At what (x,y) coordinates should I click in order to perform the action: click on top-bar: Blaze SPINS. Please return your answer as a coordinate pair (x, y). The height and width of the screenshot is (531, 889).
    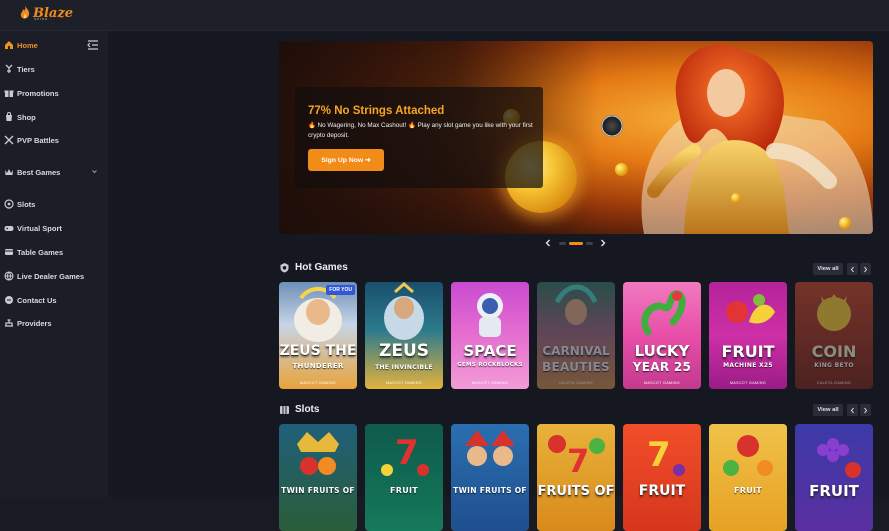
    Looking at the image, I should click on (444, 15).